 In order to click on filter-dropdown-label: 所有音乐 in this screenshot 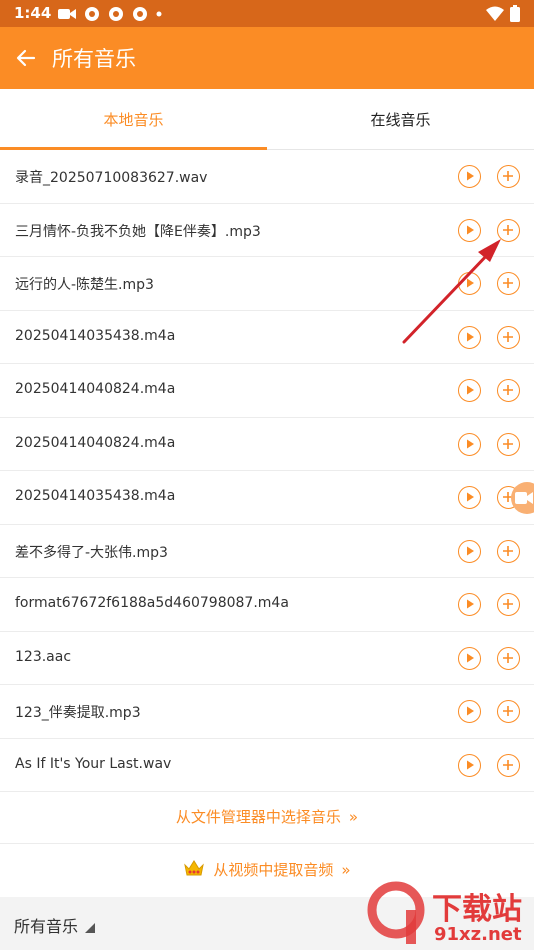, I will do `click(46, 926)`.